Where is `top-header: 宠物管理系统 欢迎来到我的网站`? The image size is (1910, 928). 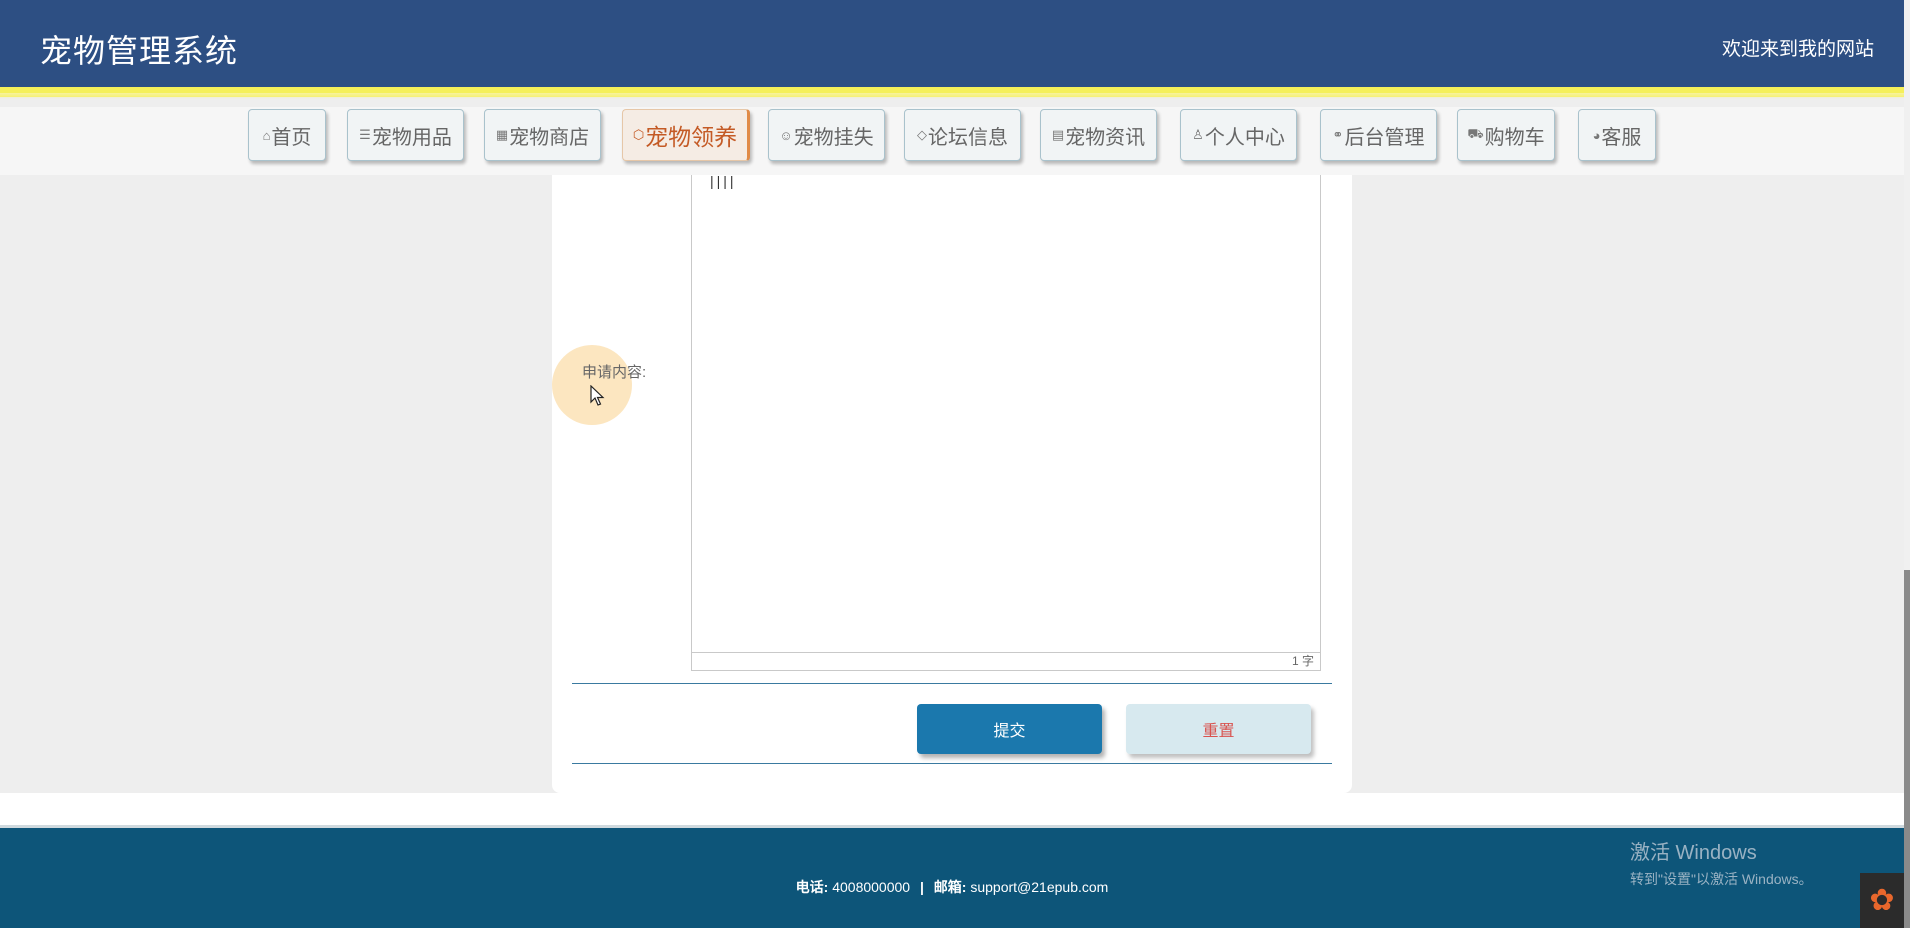
top-header: 宠物管理系统 欢迎来到我的网站 is located at coordinates (952, 49).